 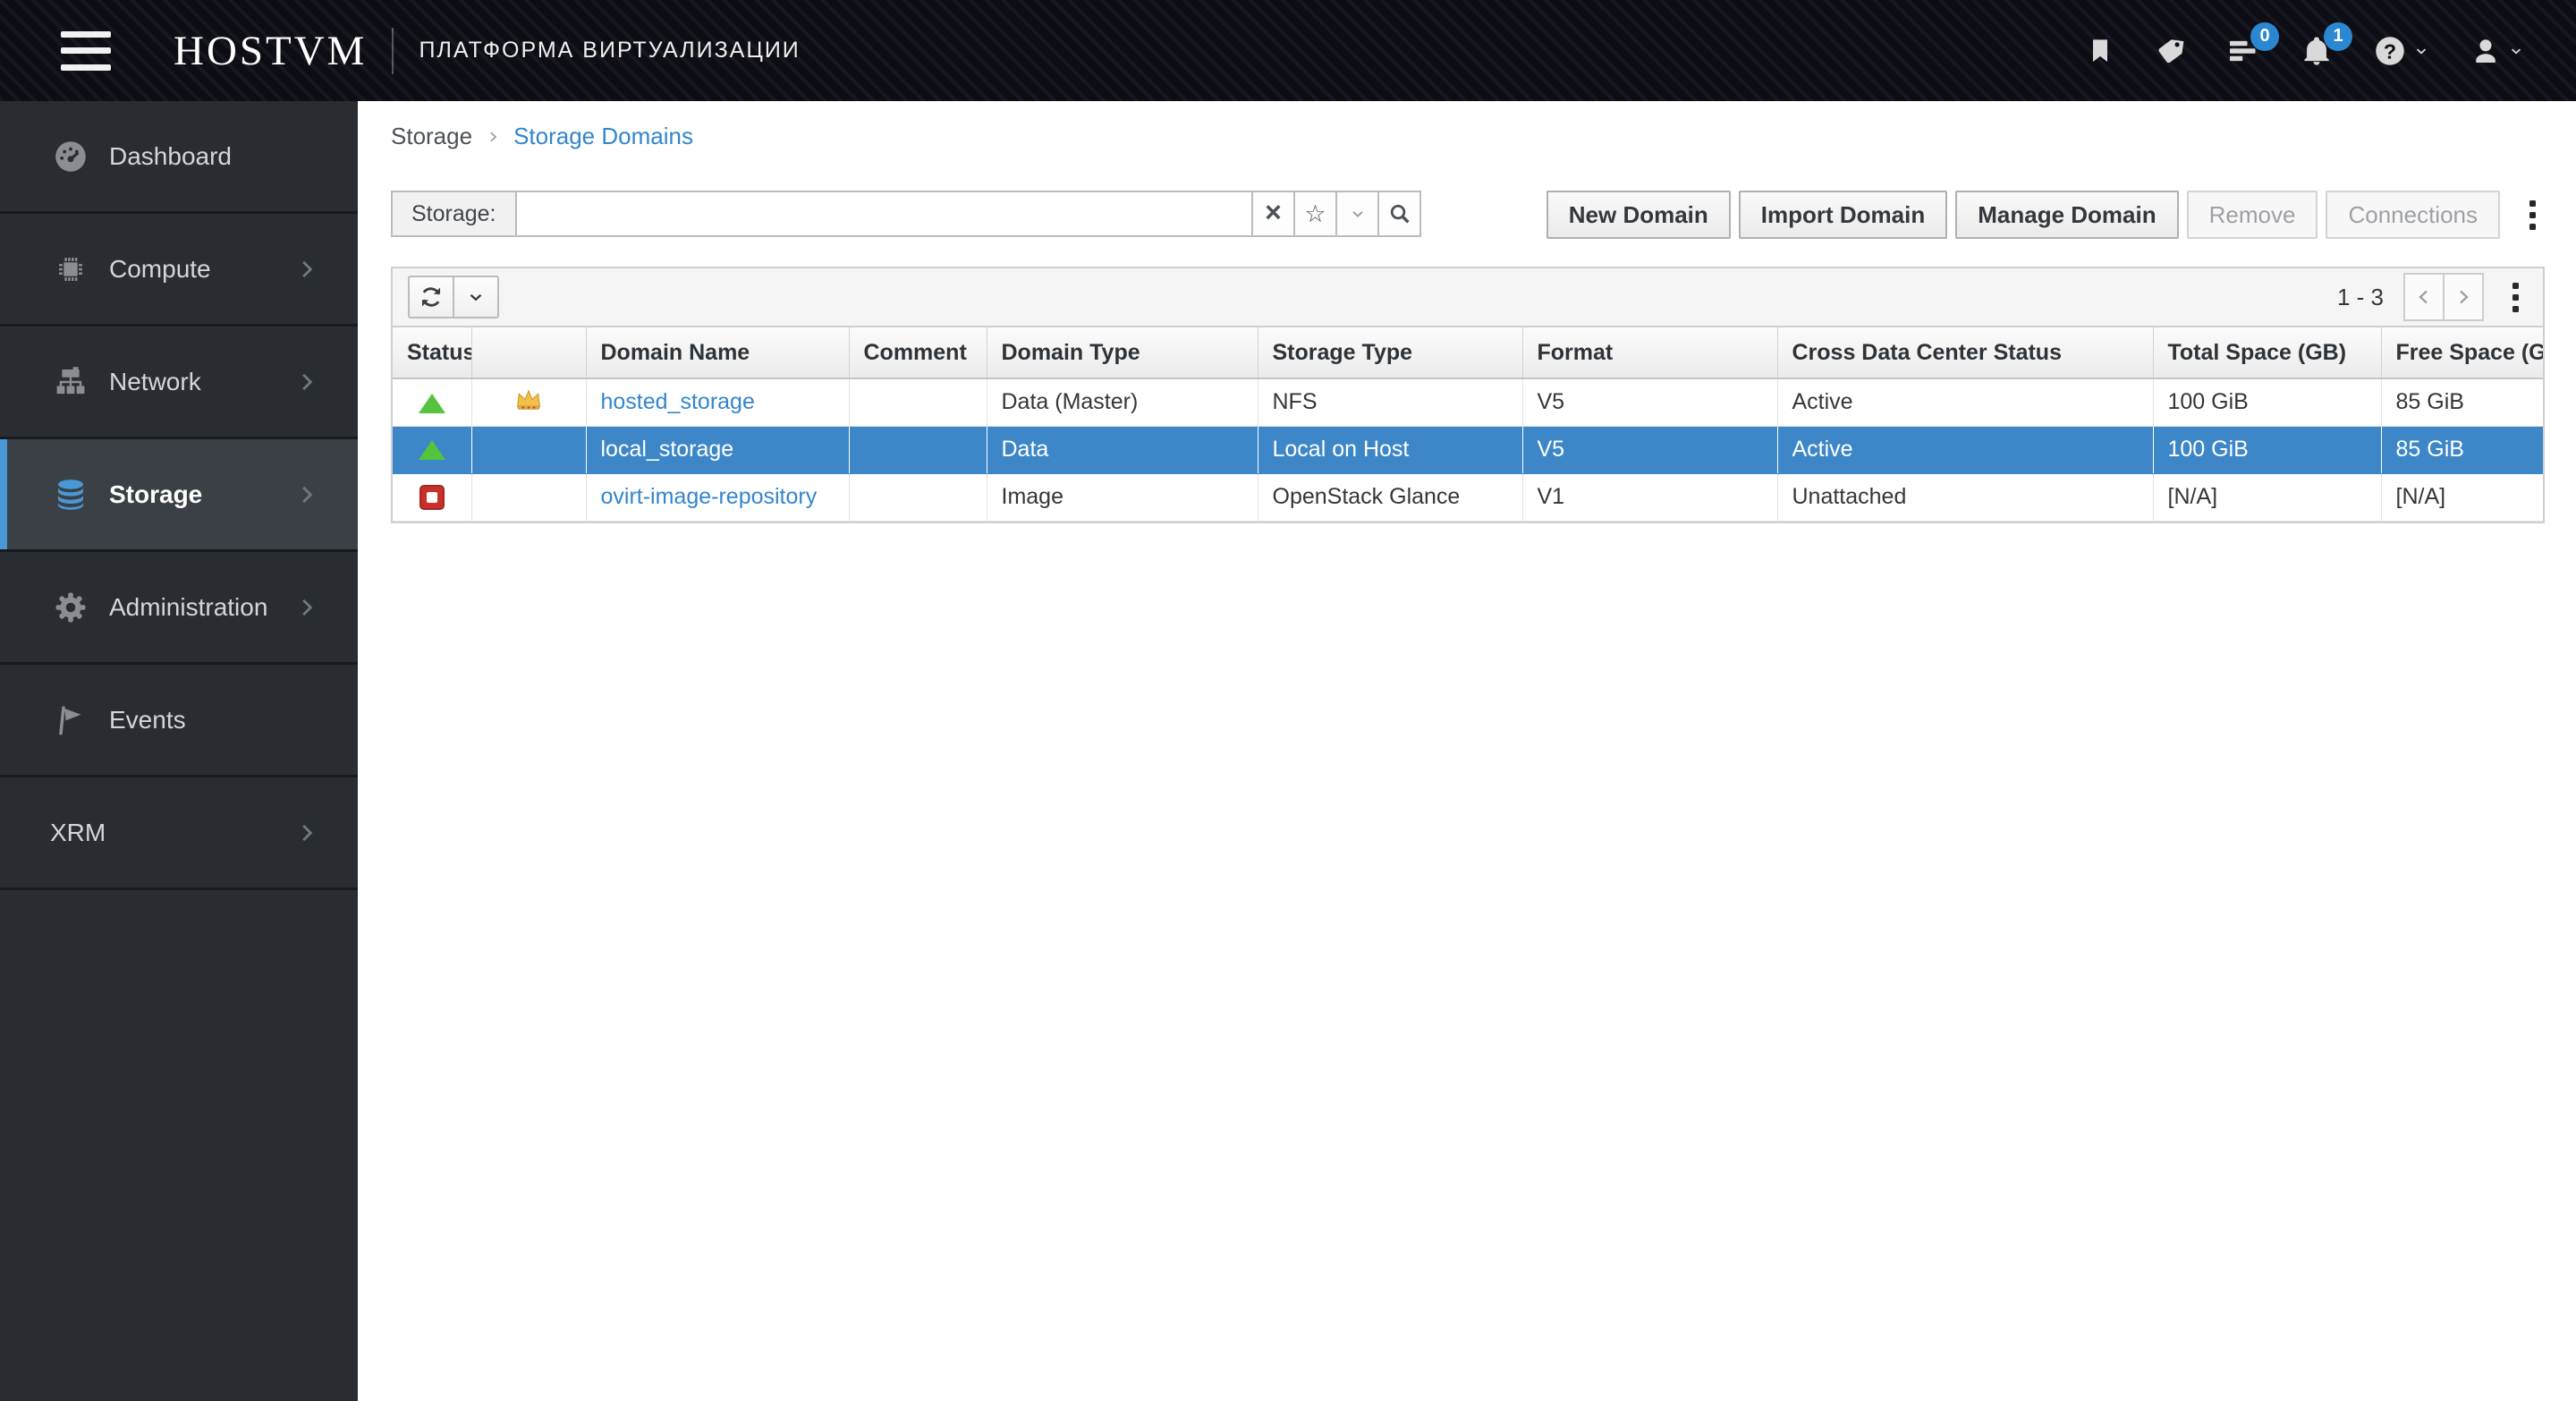 What do you see at coordinates (86, 50) in the screenshot?
I see `hamburger-menu-icon` at bounding box center [86, 50].